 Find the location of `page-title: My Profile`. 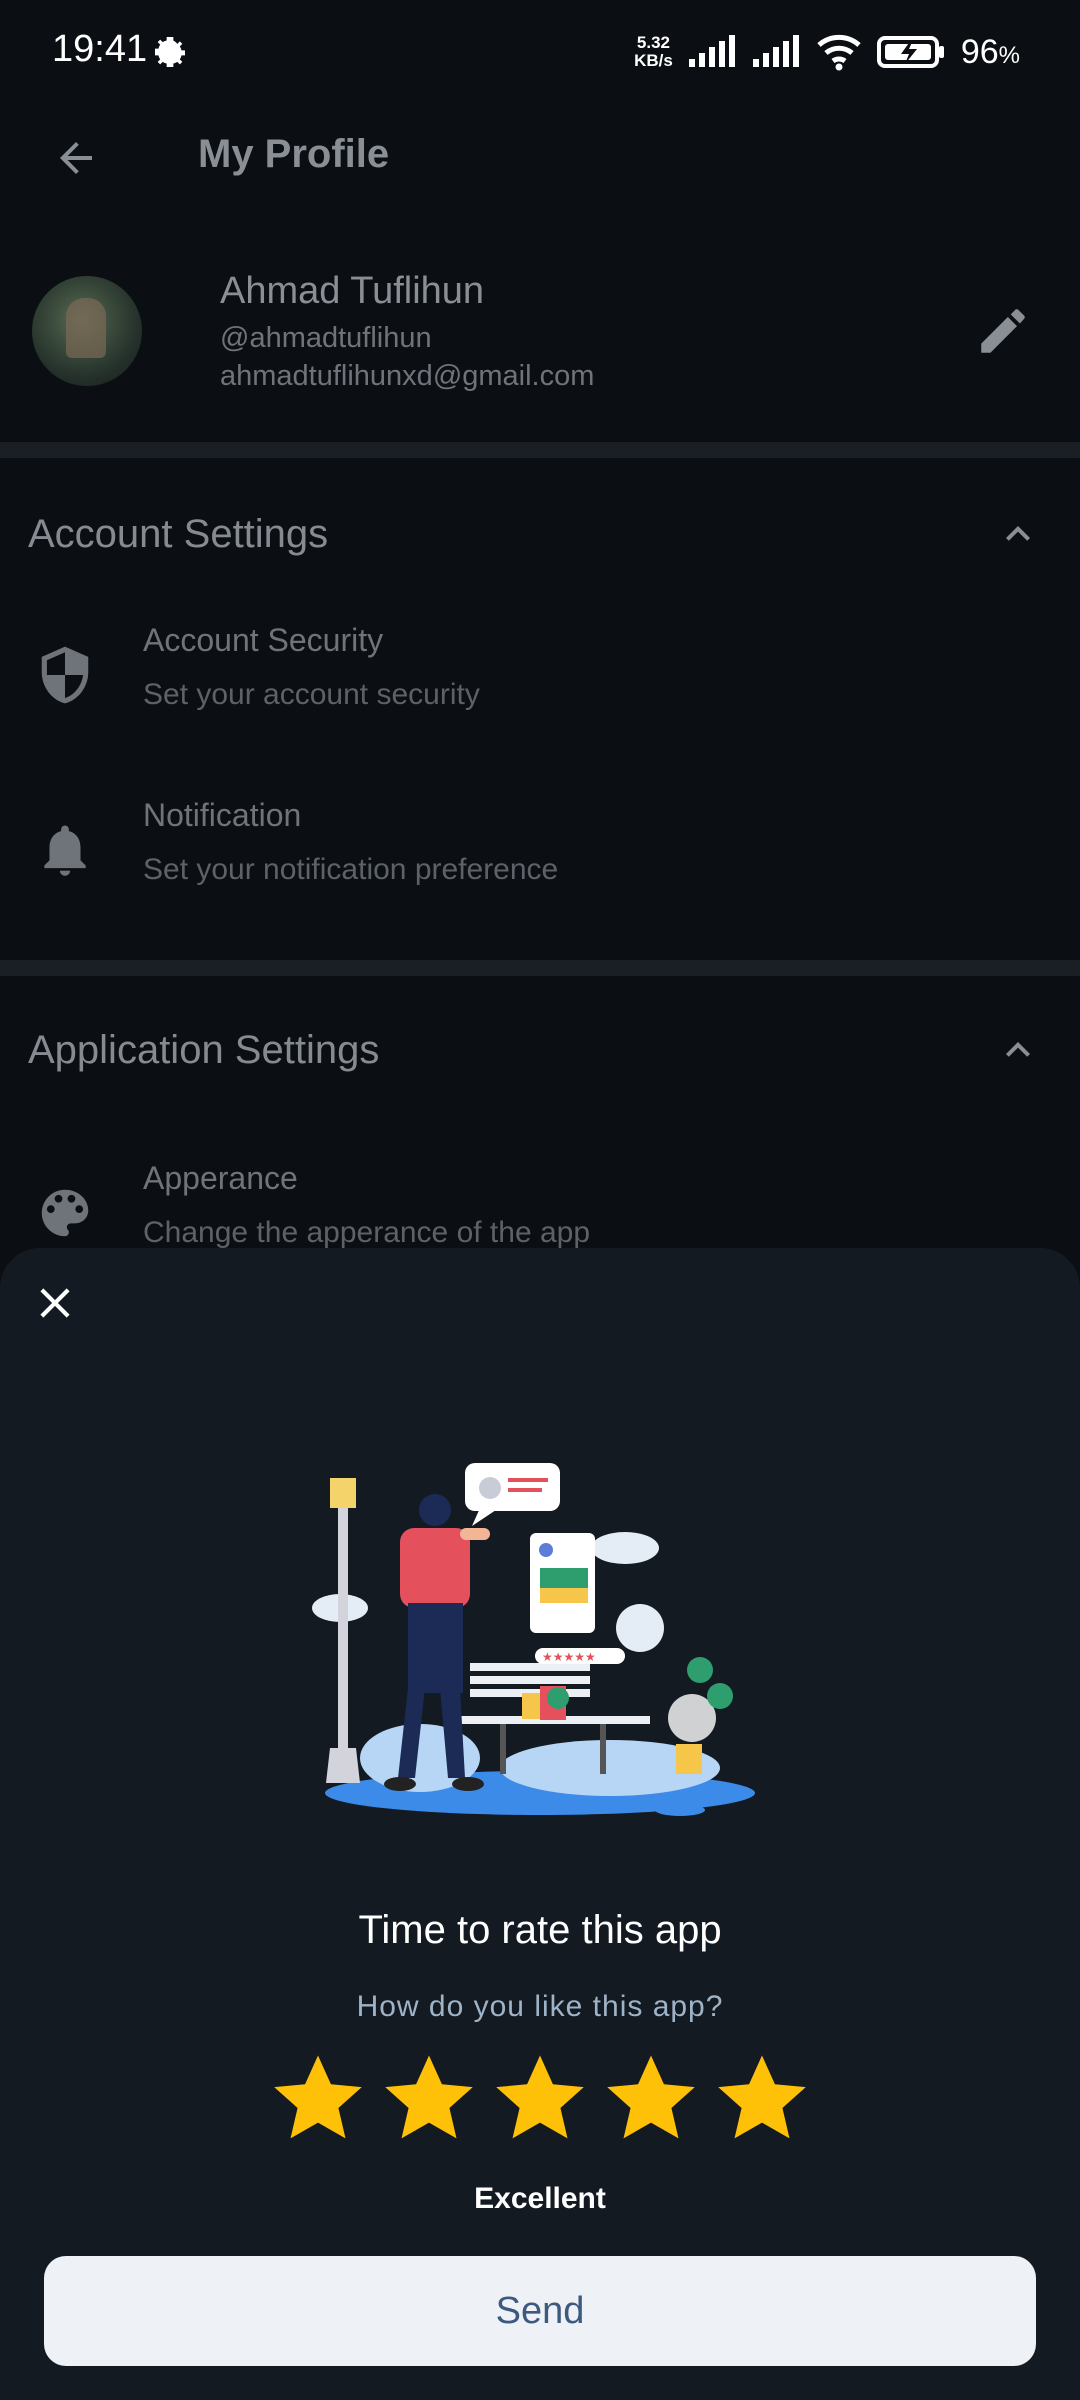

page-title: My Profile is located at coordinates (294, 154).